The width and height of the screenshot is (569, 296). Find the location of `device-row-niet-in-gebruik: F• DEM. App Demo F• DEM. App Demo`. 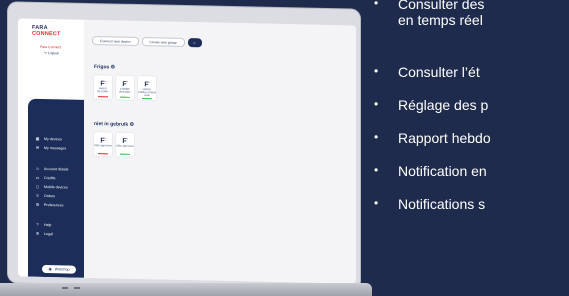

device-row-niet-in-gebruik: F• DEM. App Demo F• DEM. App Demo is located at coordinates (114, 144).